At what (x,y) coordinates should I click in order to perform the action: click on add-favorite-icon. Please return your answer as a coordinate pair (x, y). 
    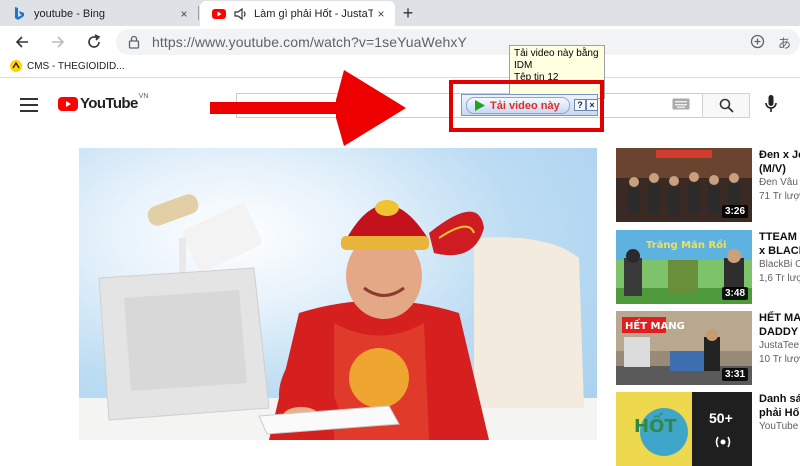
    Looking at the image, I should click on (757, 44).